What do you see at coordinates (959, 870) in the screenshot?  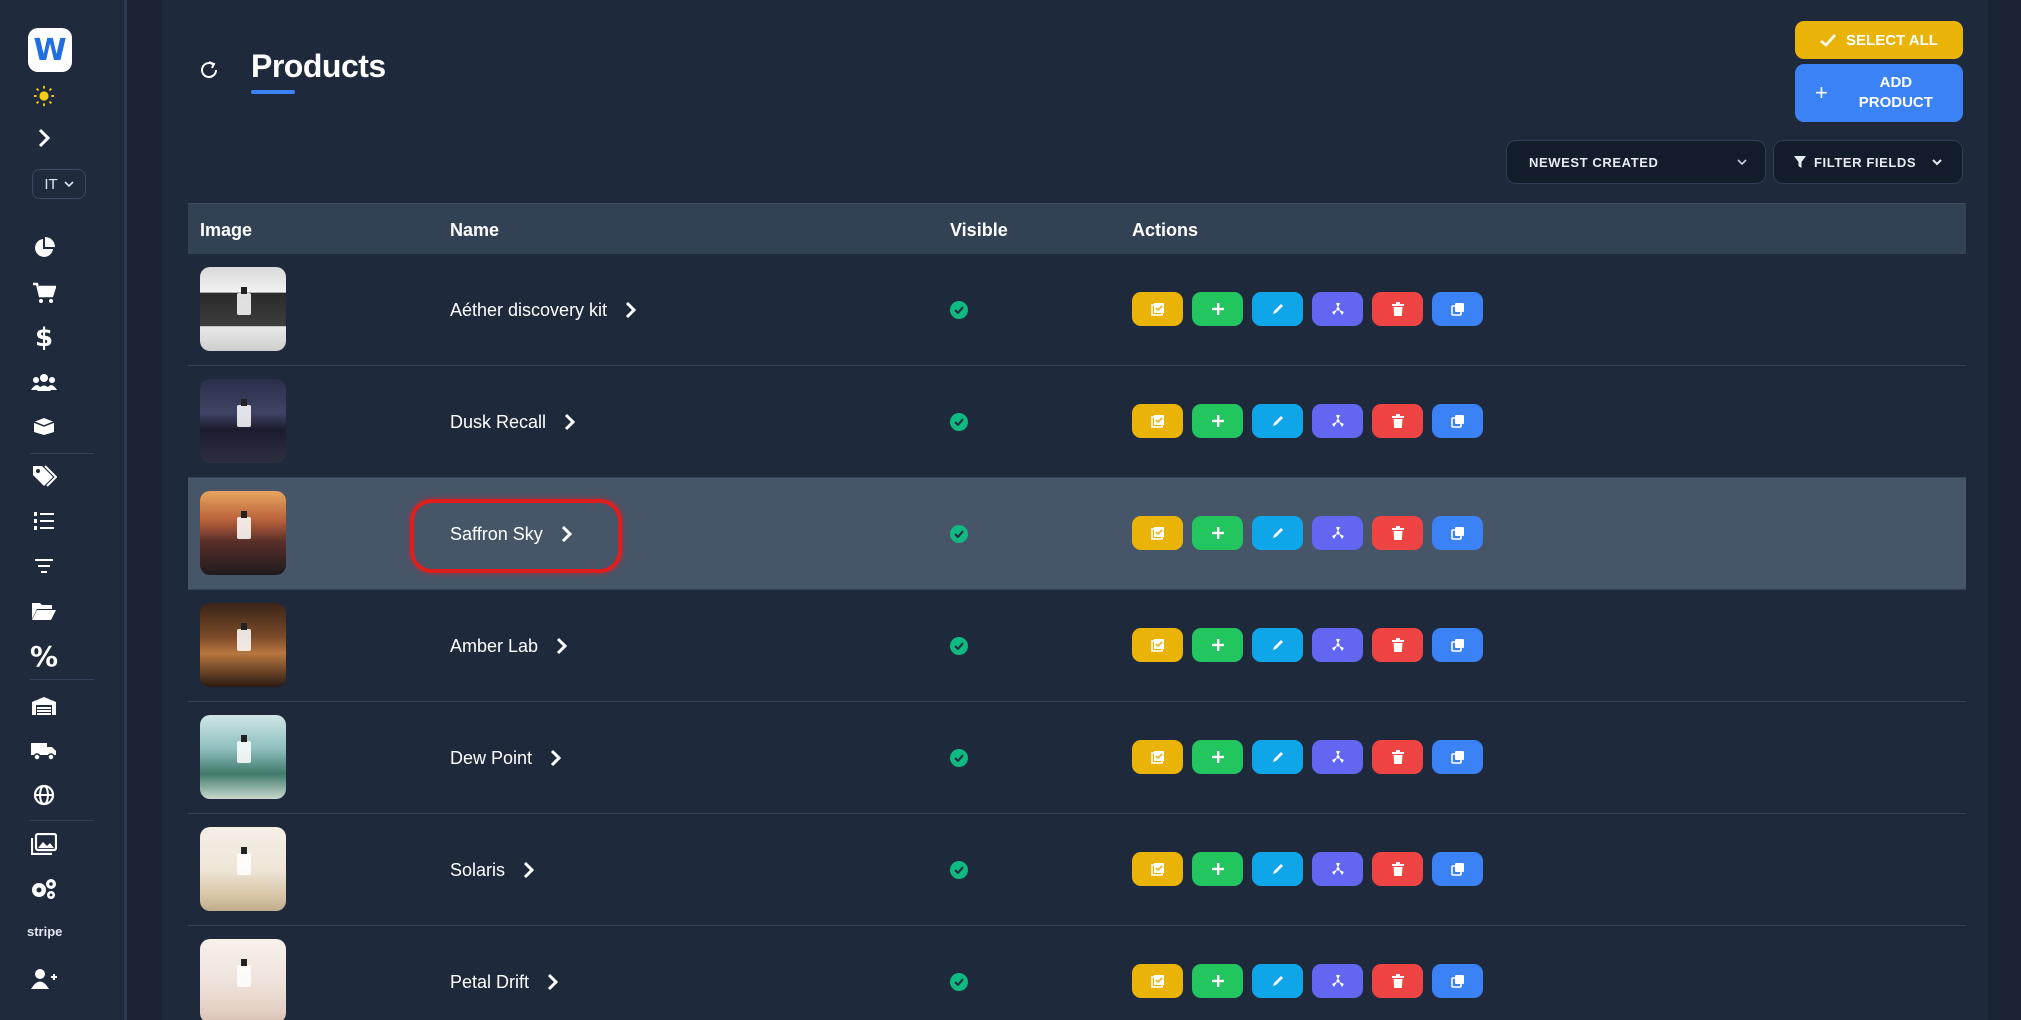 I see `visible-check-icon` at bounding box center [959, 870].